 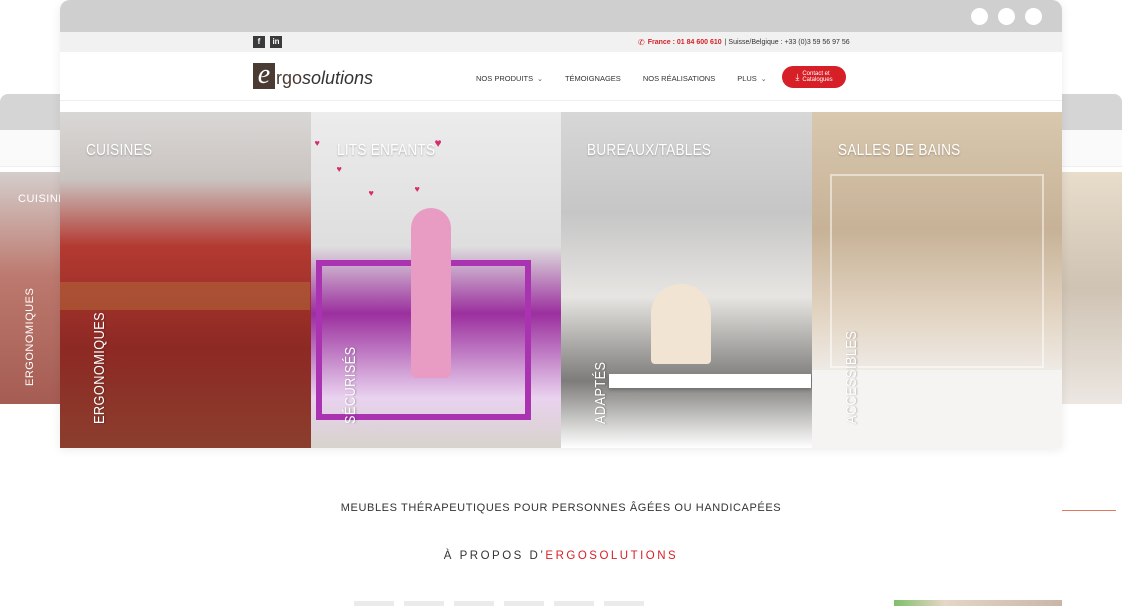 I want to click on contact-catalogues-button: ⤓ Contact et Catalogues, so click(x=814, y=77).